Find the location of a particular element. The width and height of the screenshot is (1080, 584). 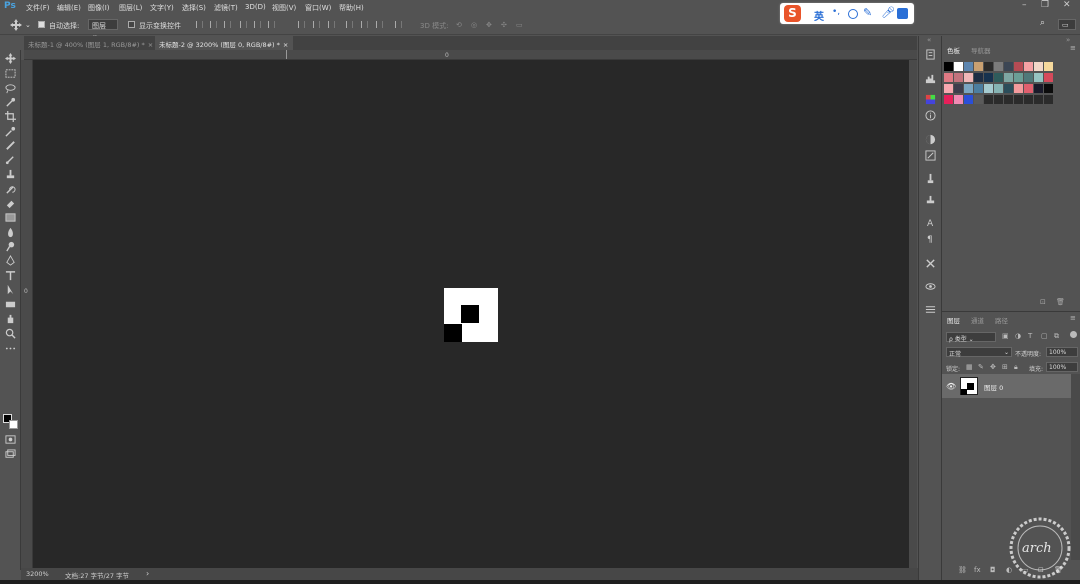

restore-icon: ❐ is located at coordinates (1045, 5).